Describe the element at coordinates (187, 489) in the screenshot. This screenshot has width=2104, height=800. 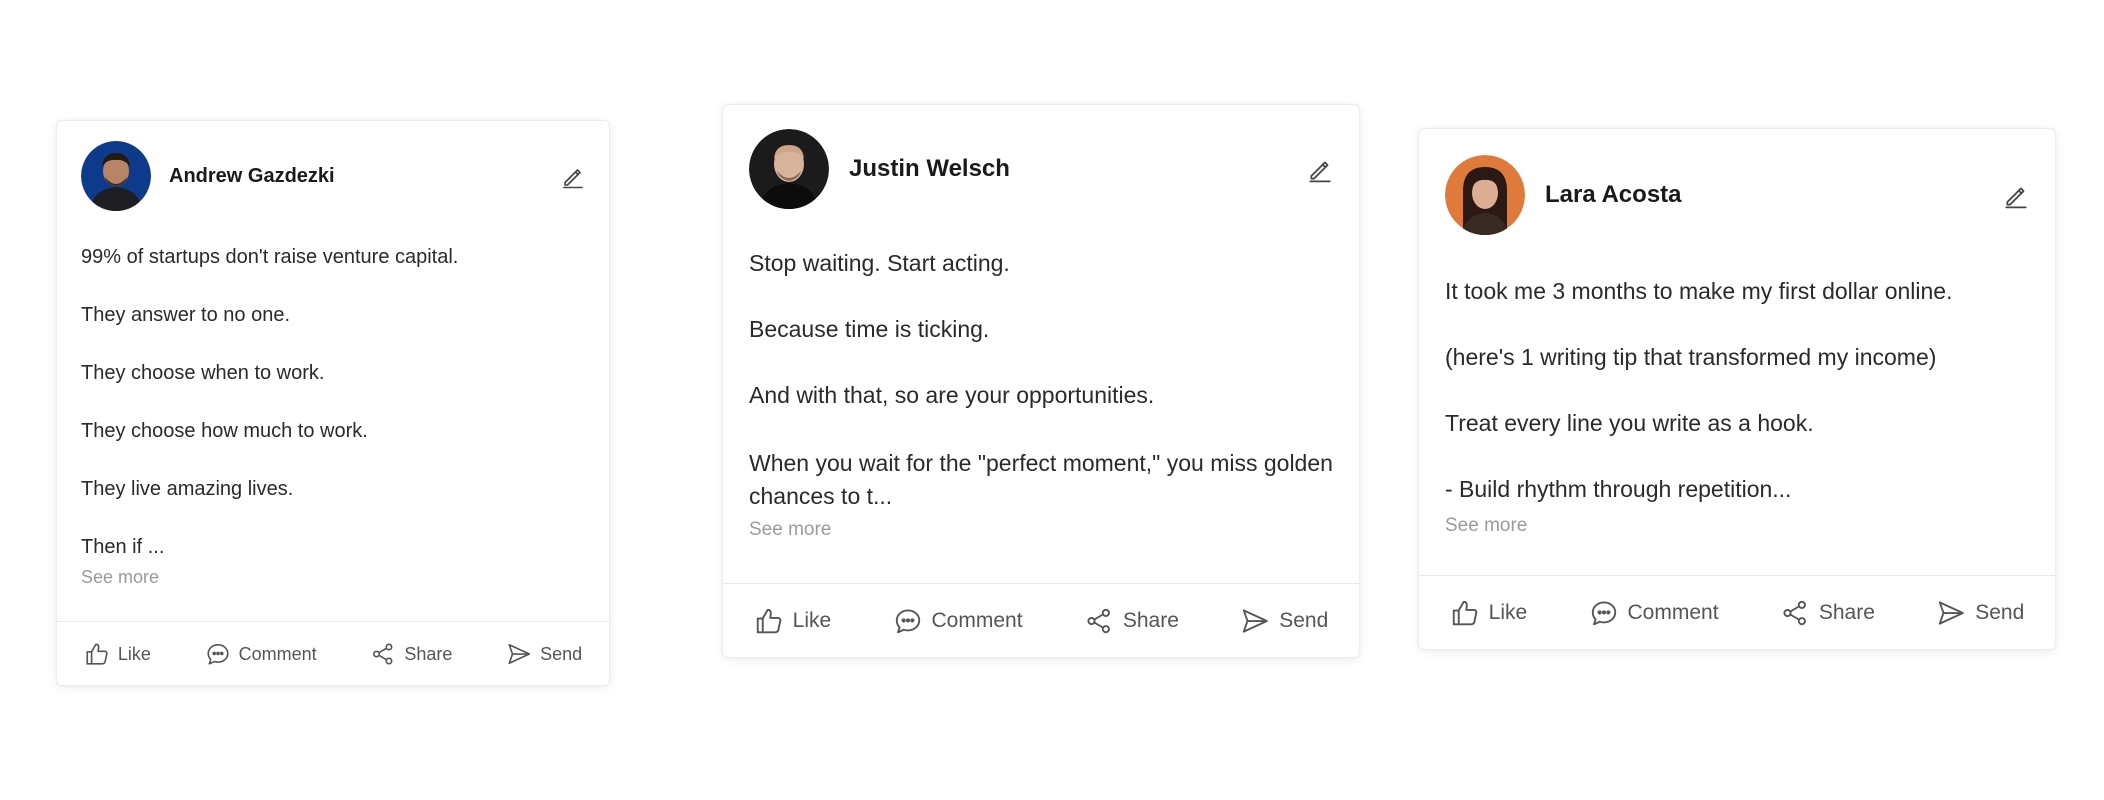
I see `post-line: They live amazing lives.` at that location.